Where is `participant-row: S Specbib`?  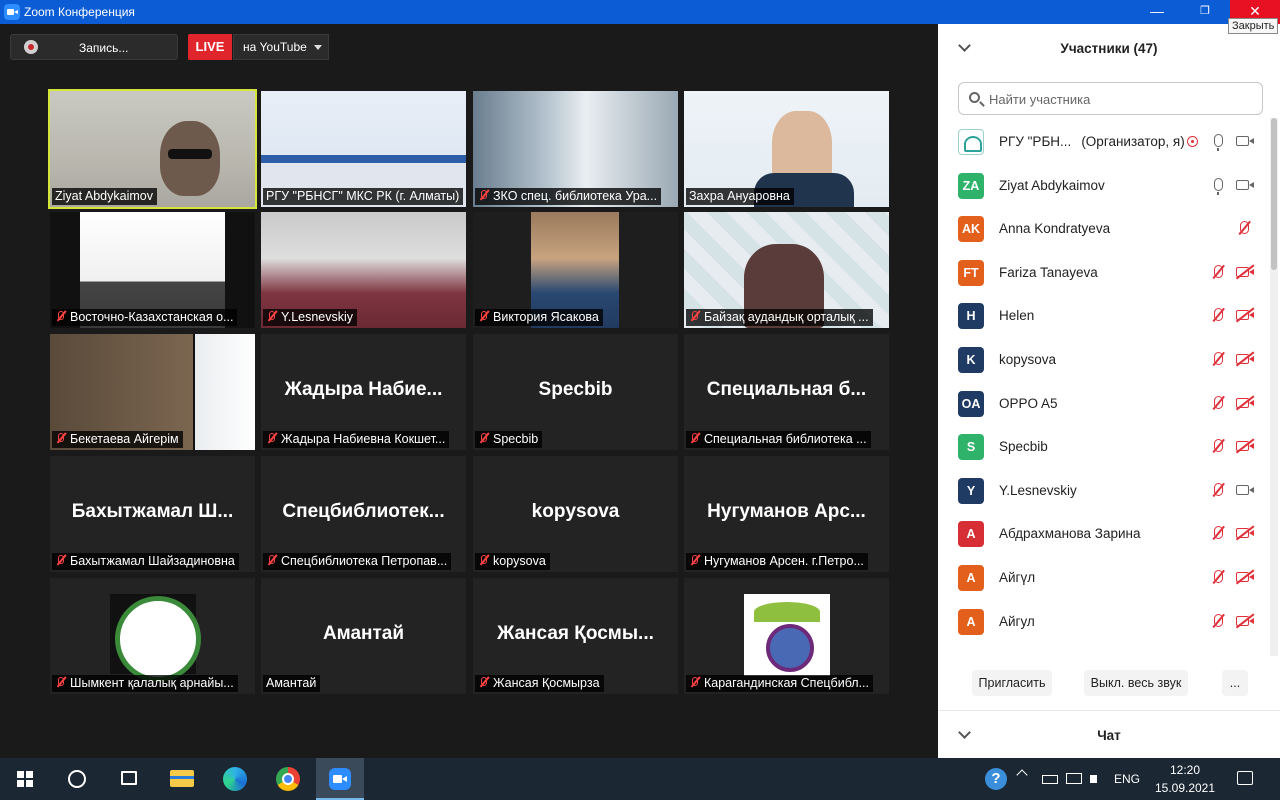 participant-row: S Specbib is located at coordinates (1104, 447).